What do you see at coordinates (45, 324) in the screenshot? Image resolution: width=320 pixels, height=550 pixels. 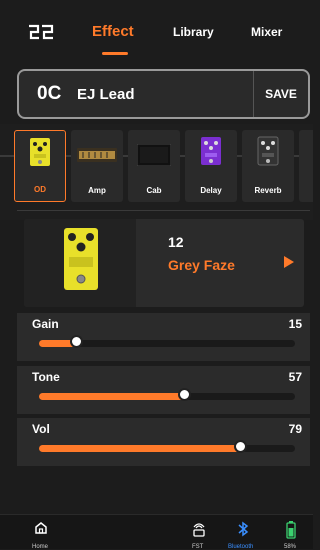 I see `param-label: Gain` at bounding box center [45, 324].